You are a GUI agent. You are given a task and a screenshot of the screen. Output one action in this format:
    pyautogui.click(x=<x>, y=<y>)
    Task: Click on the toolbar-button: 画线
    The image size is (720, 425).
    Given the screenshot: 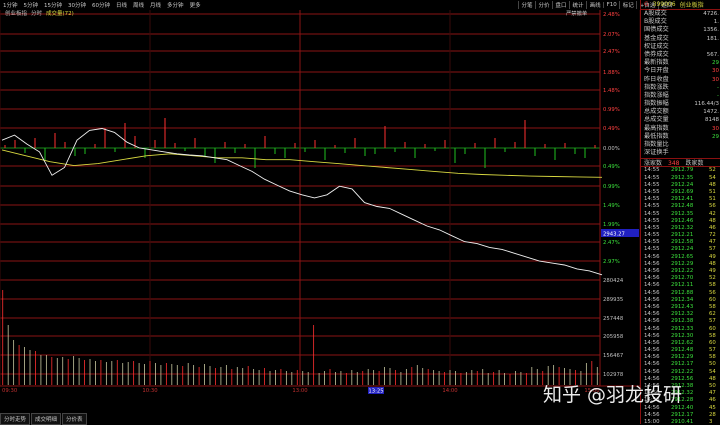 What is the action you would take?
    pyautogui.click(x=594, y=4)
    